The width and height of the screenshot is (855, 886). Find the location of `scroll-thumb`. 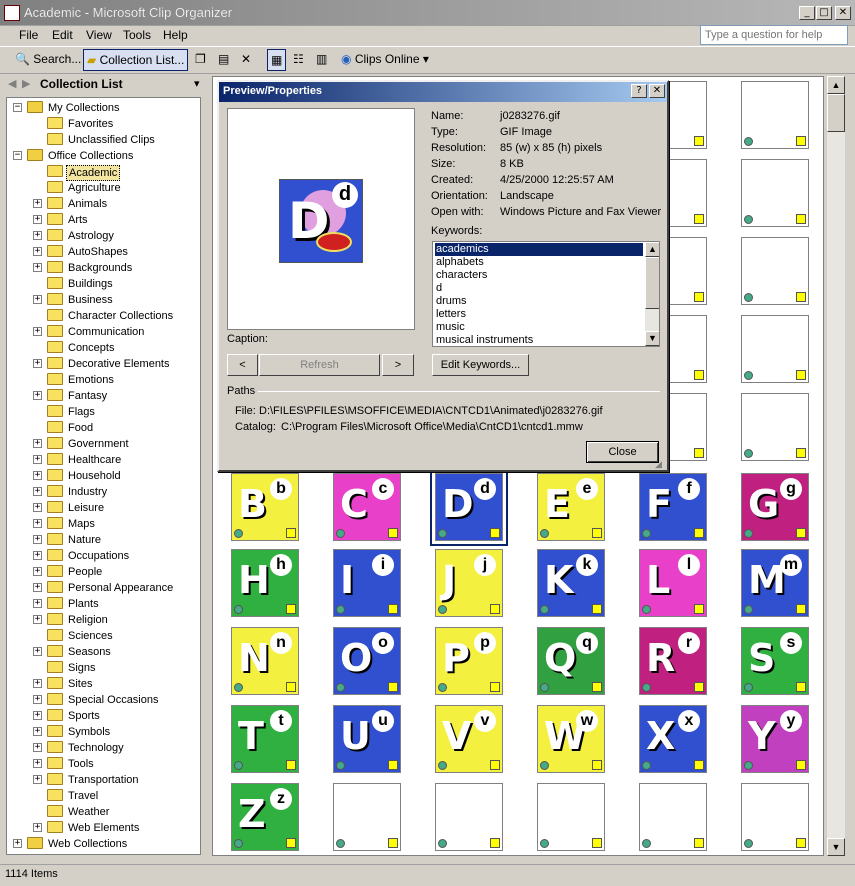

scroll-thumb is located at coordinates (836, 113).